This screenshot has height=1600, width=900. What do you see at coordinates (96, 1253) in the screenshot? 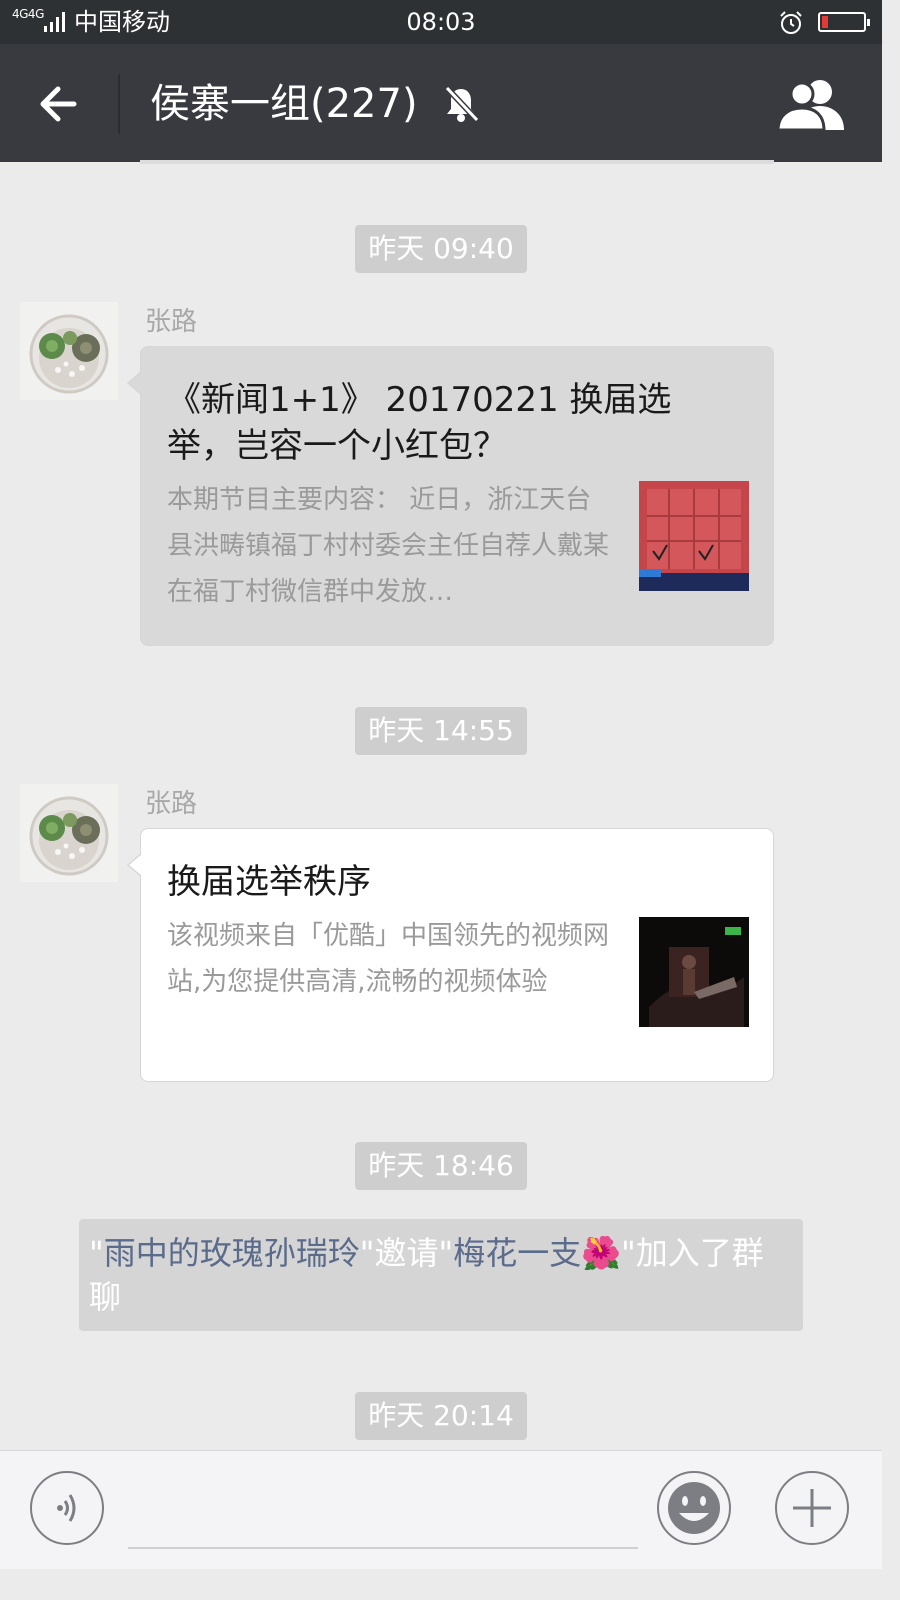
I see `quote-mark: "` at bounding box center [96, 1253].